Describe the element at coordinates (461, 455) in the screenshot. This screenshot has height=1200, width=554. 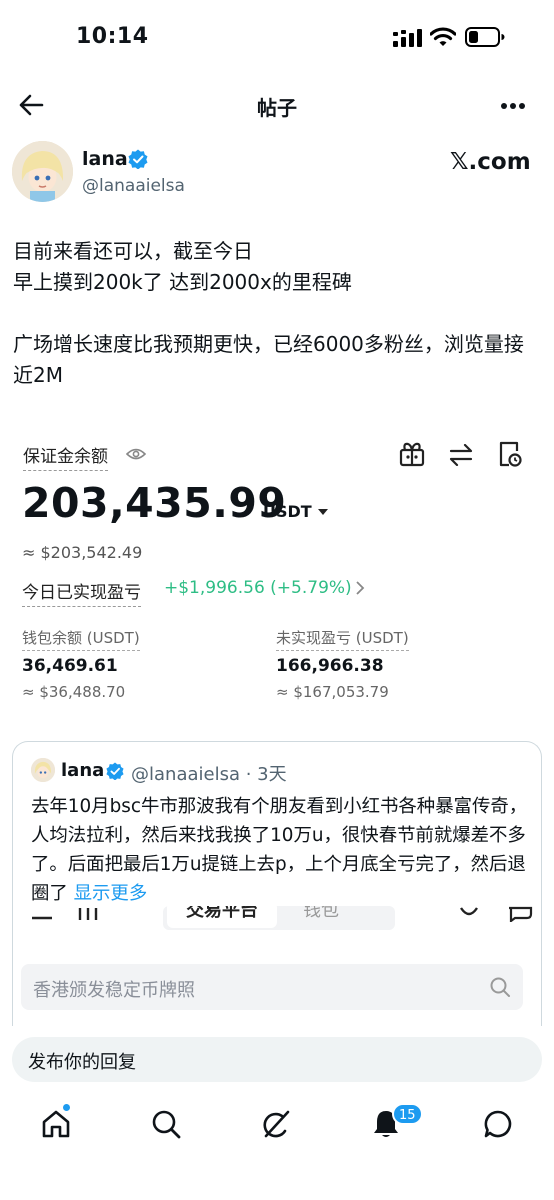
I see `transfer-icon` at that location.